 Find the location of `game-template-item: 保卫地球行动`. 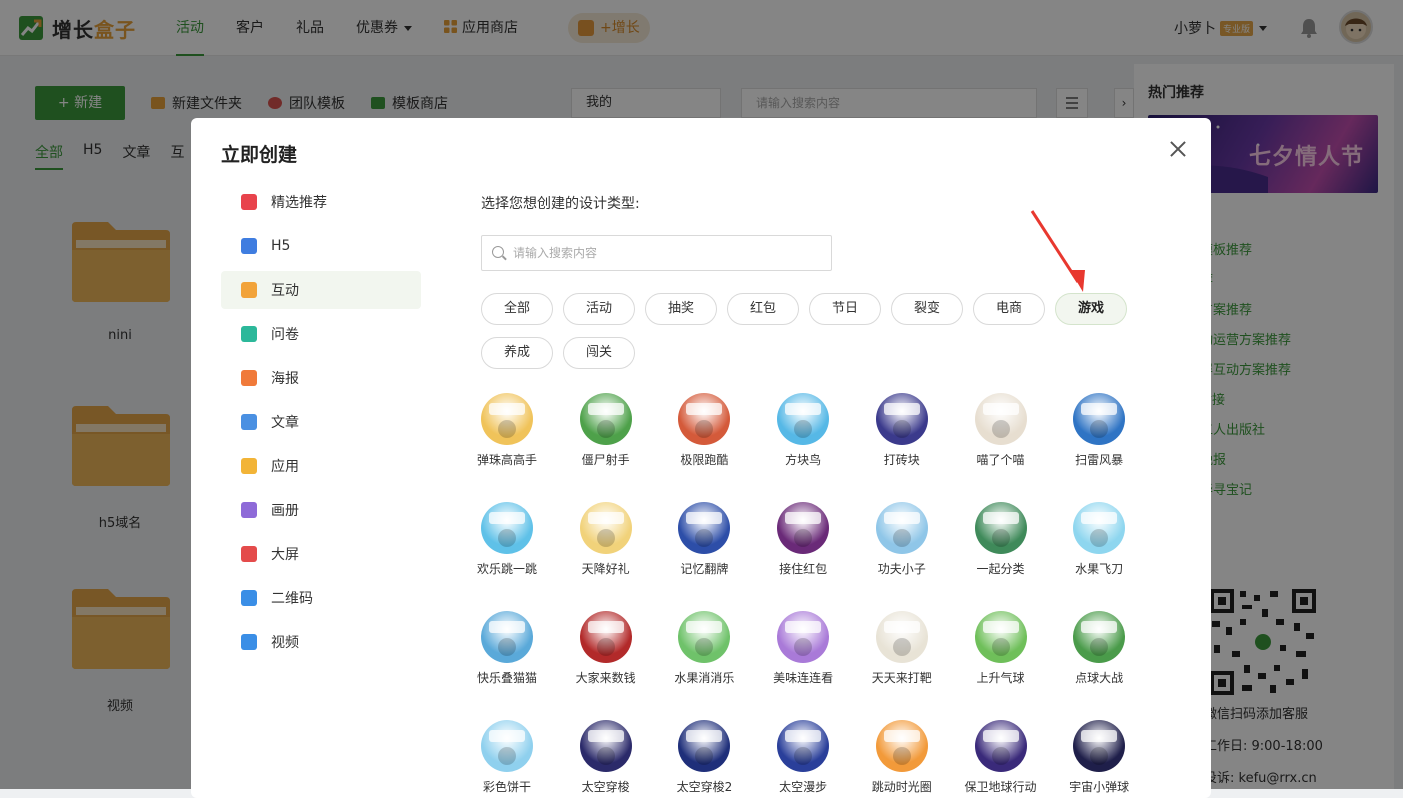

game-template-item: 保卫地球行动 is located at coordinates (1001, 757).